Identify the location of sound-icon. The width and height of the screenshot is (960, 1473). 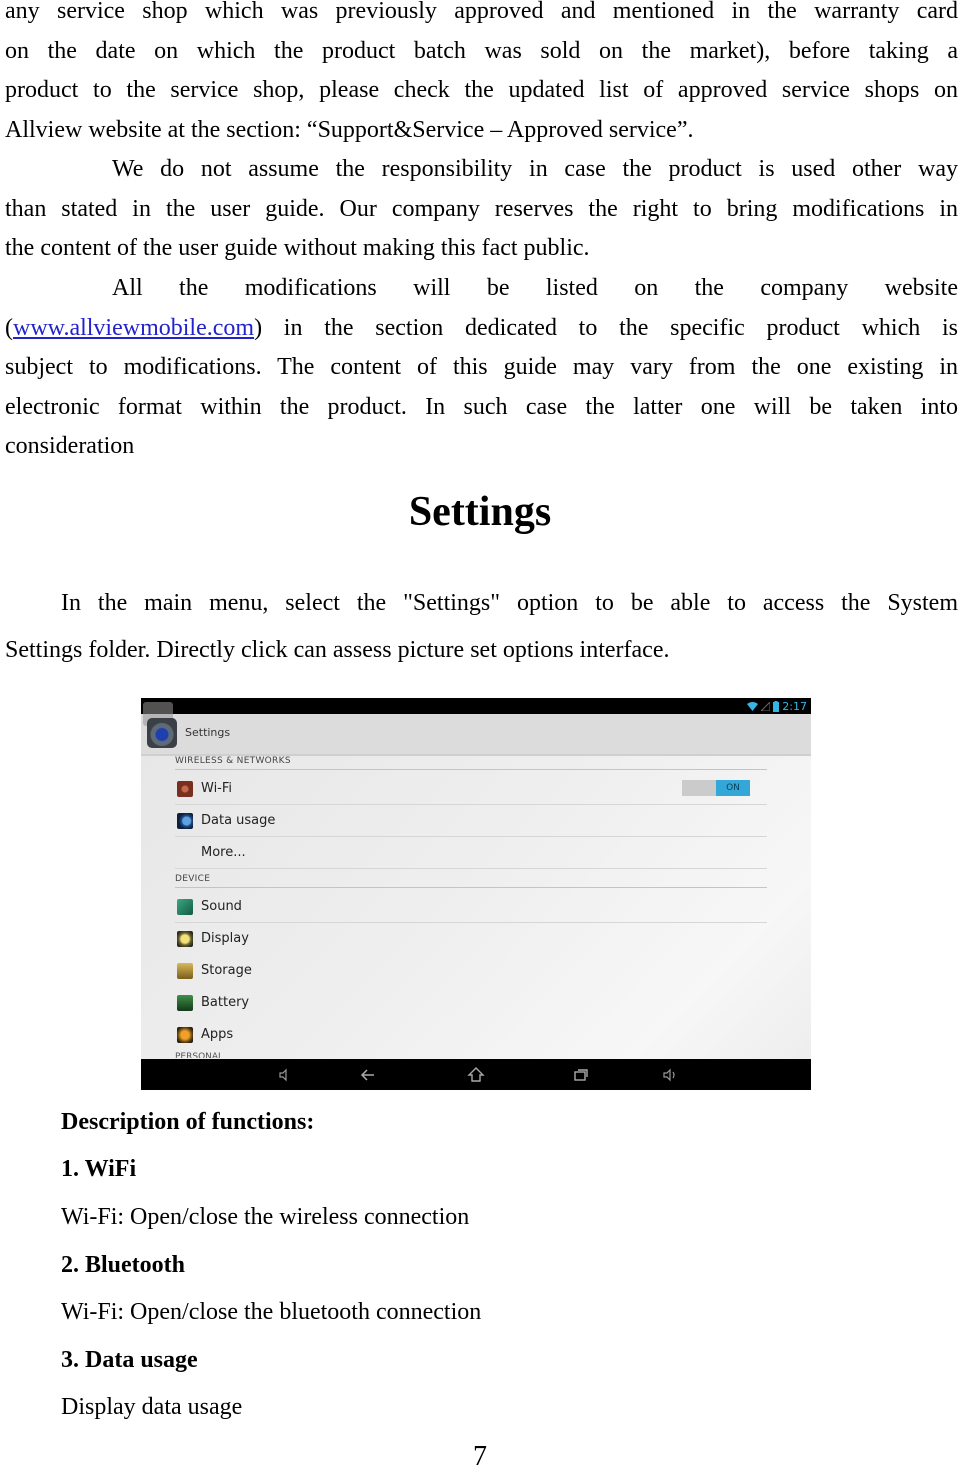
(185, 906).